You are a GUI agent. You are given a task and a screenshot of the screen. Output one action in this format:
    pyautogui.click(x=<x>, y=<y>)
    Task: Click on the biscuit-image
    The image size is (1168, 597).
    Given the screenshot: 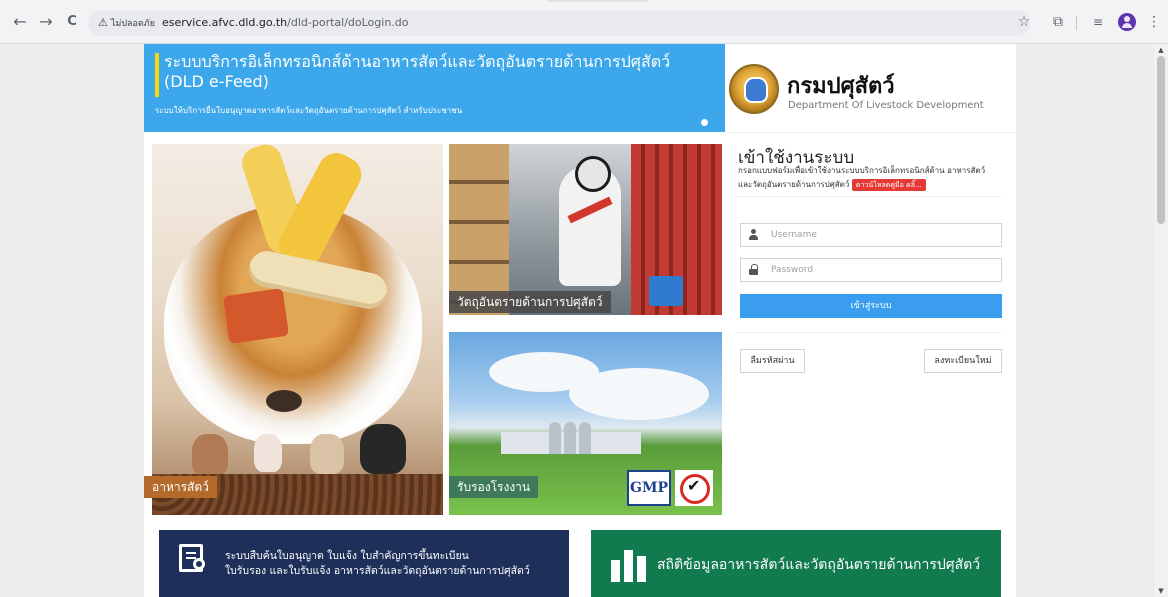 What is the action you would take?
    pyautogui.click(x=256, y=316)
    